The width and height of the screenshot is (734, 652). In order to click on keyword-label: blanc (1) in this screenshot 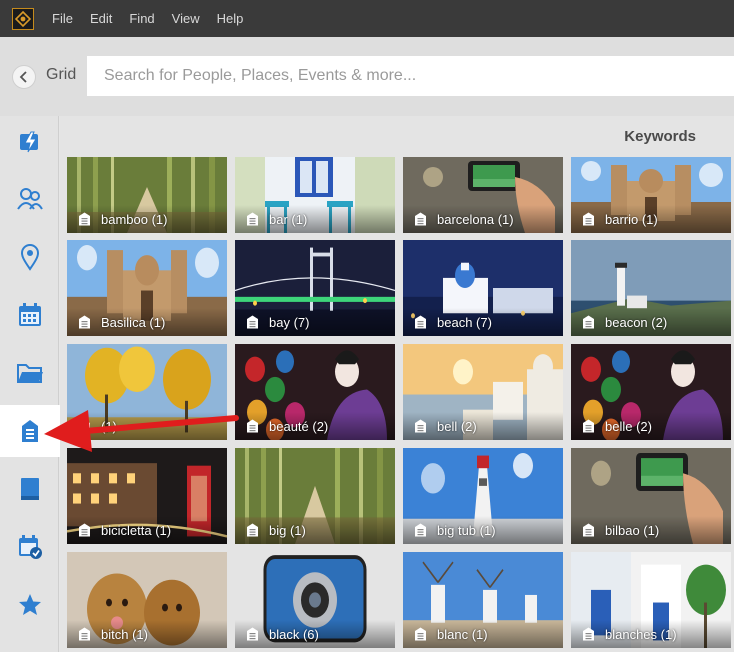, I will do `click(462, 634)`.